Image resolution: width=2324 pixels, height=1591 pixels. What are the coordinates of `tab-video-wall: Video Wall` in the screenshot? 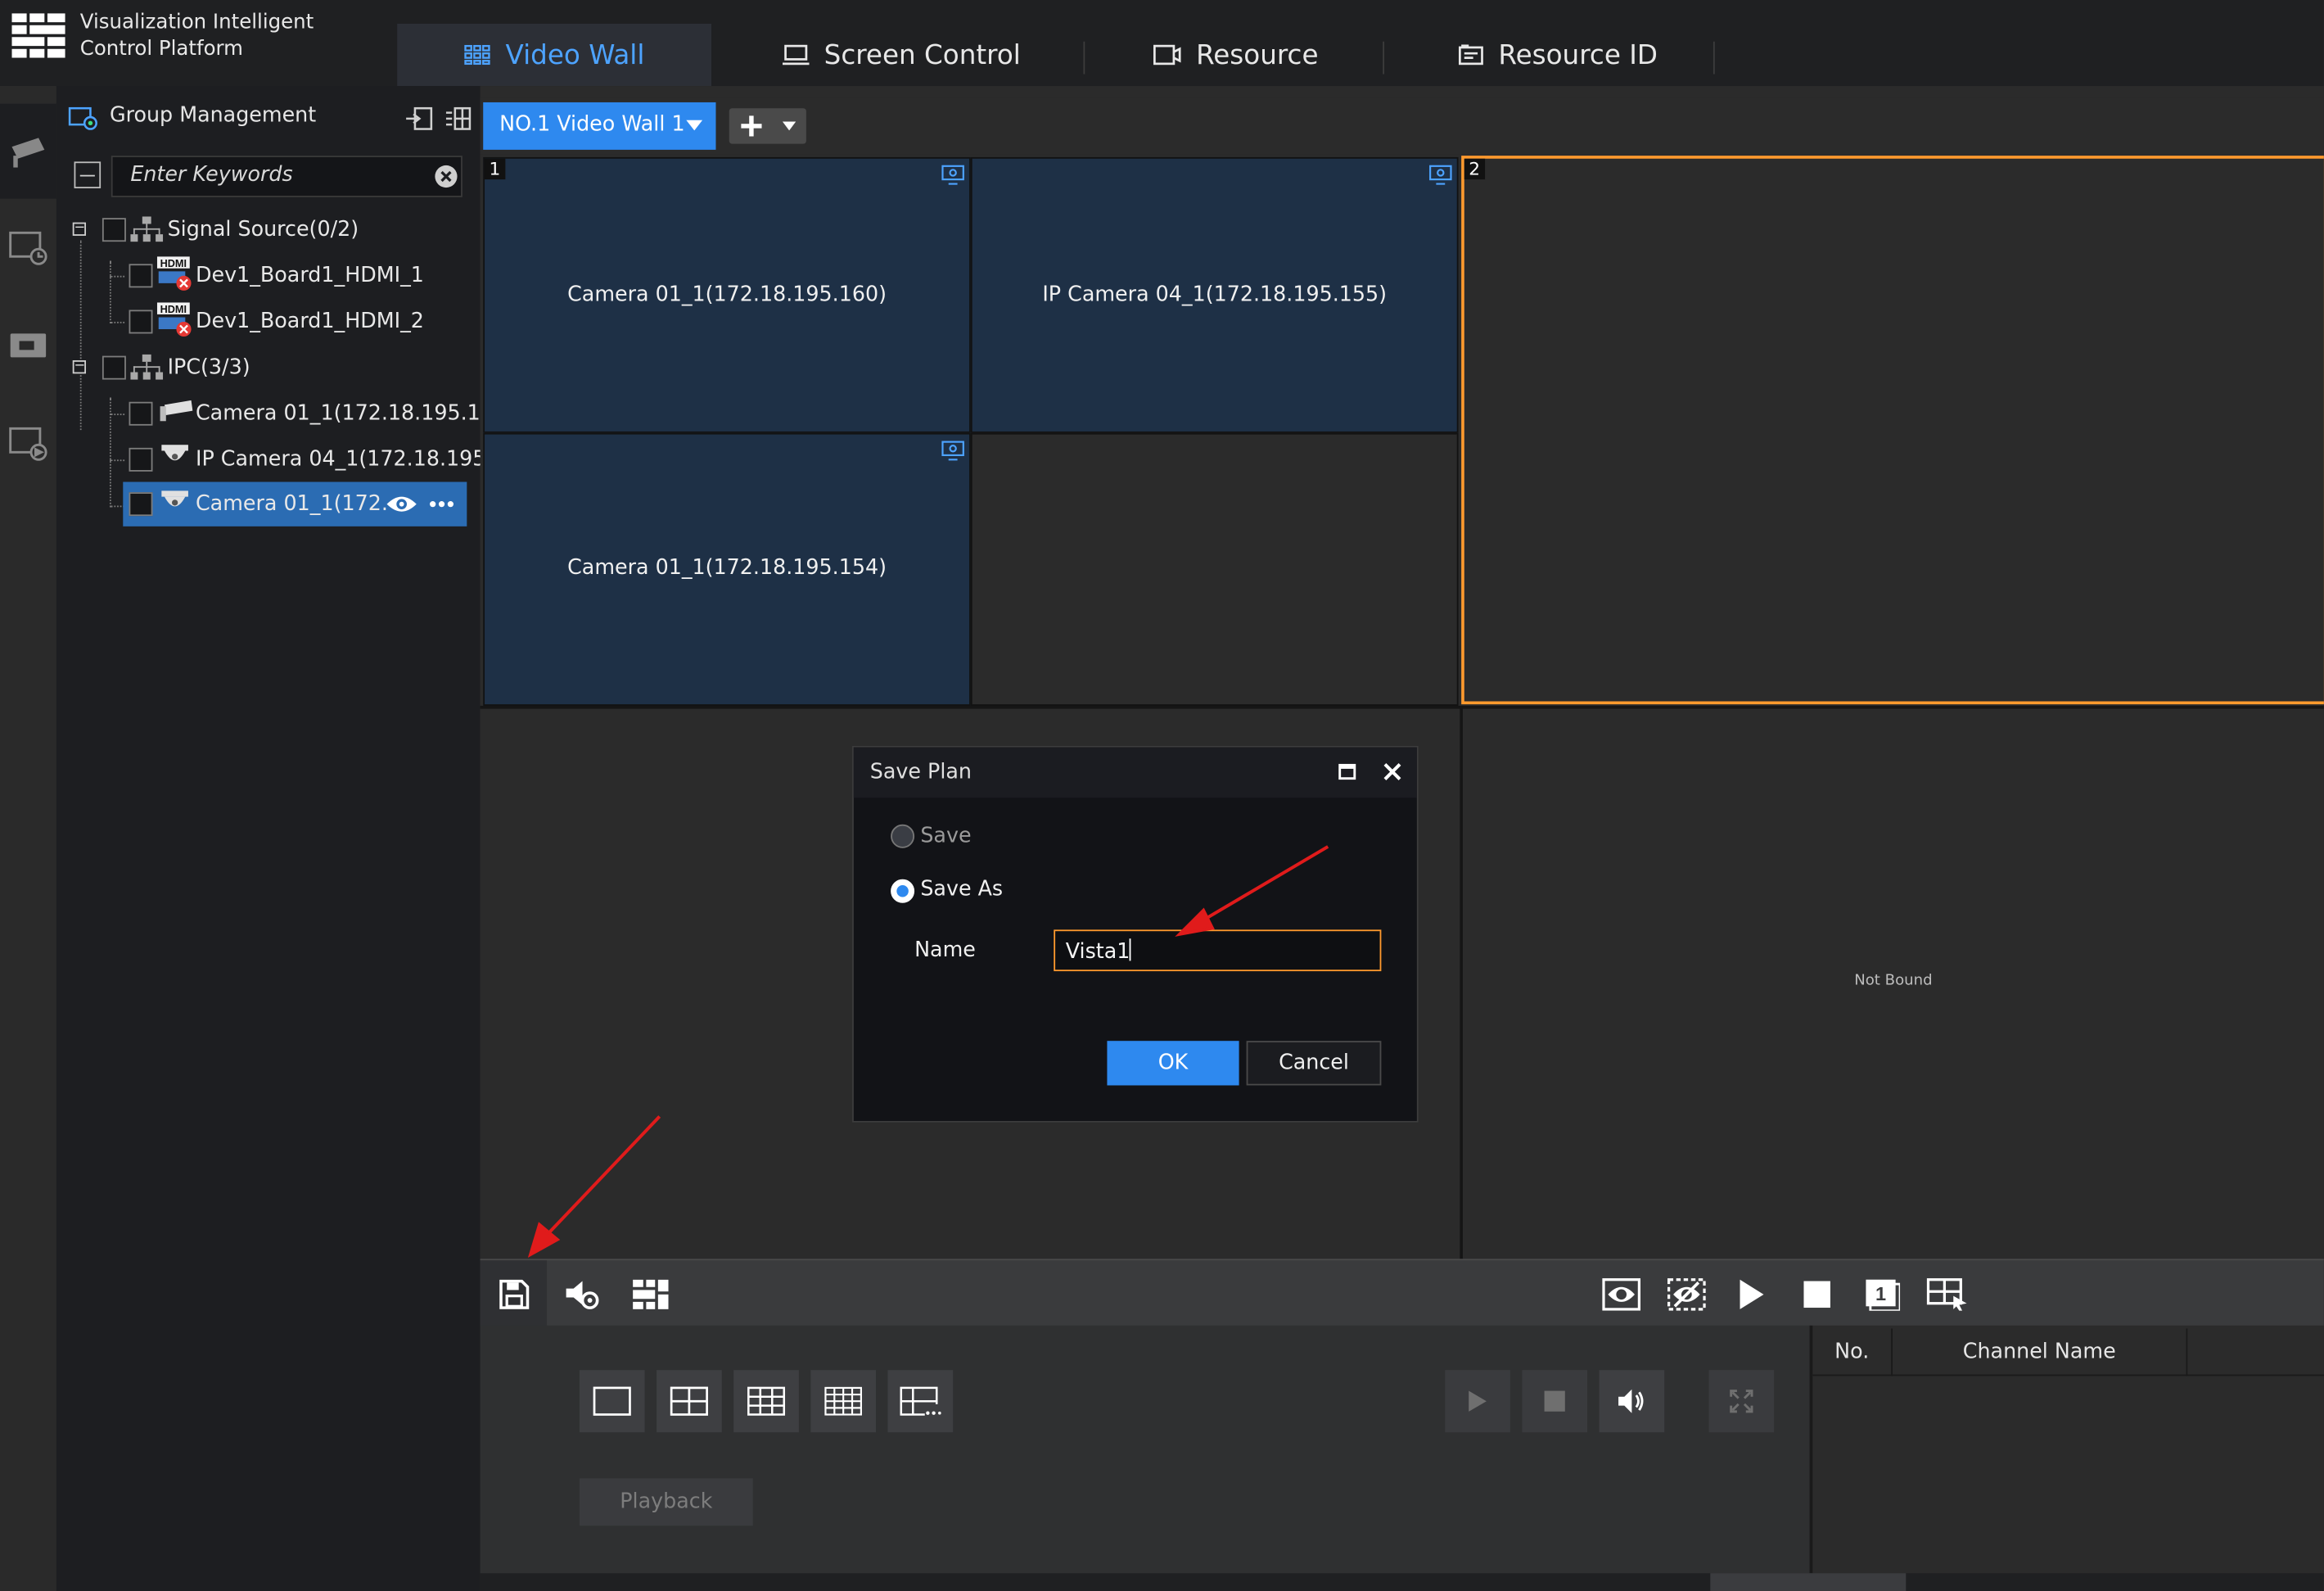 It's located at (554, 55).